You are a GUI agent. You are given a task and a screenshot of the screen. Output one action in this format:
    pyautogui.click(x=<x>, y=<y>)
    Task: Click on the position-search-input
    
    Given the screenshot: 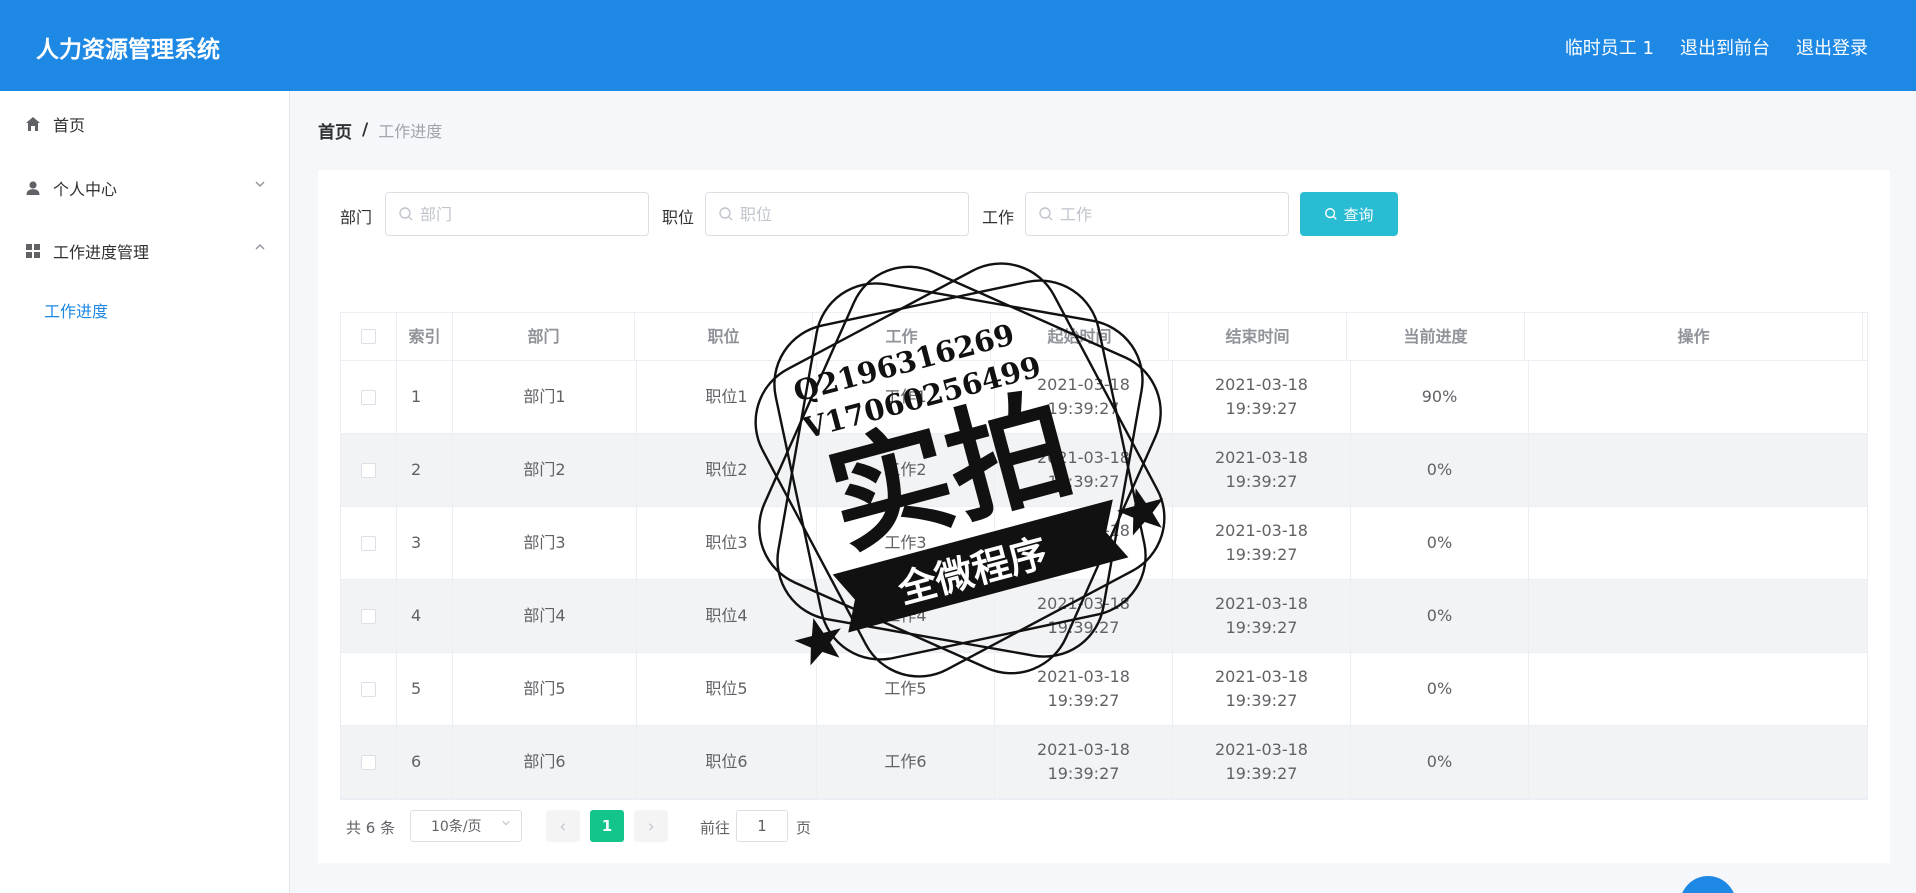 What is the action you would take?
    pyautogui.click(x=850, y=214)
    